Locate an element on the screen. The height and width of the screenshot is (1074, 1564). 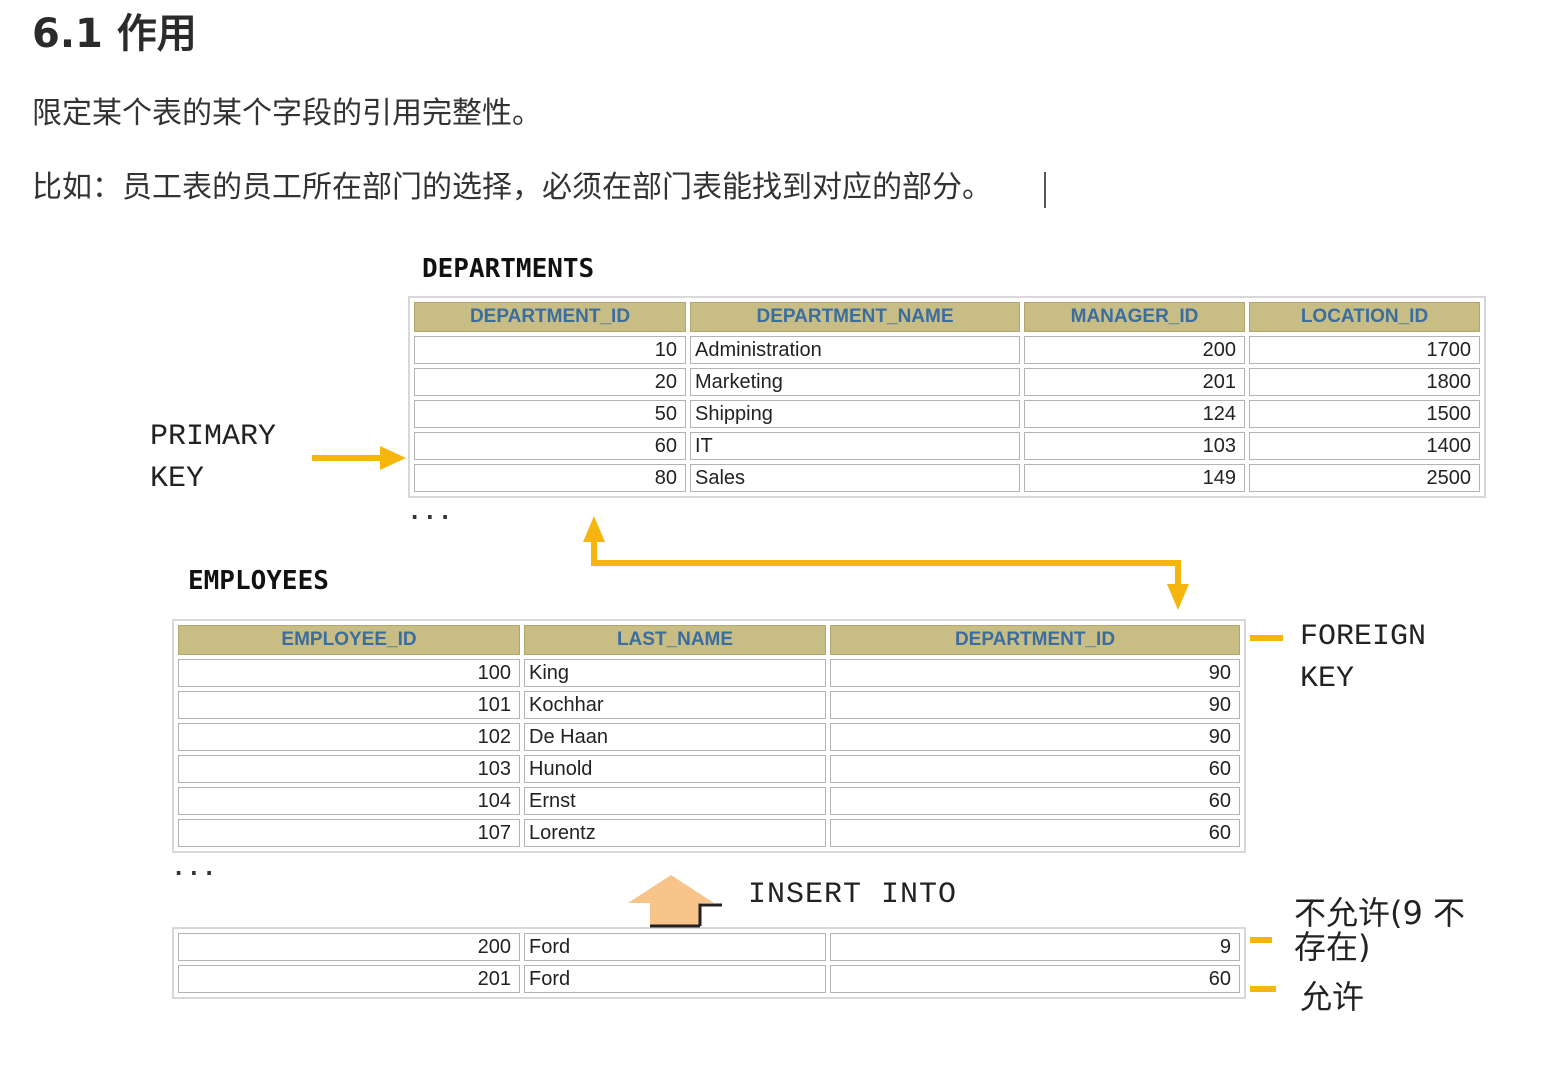
insert-row: 201 Ford 60 is located at coordinates (709, 979).